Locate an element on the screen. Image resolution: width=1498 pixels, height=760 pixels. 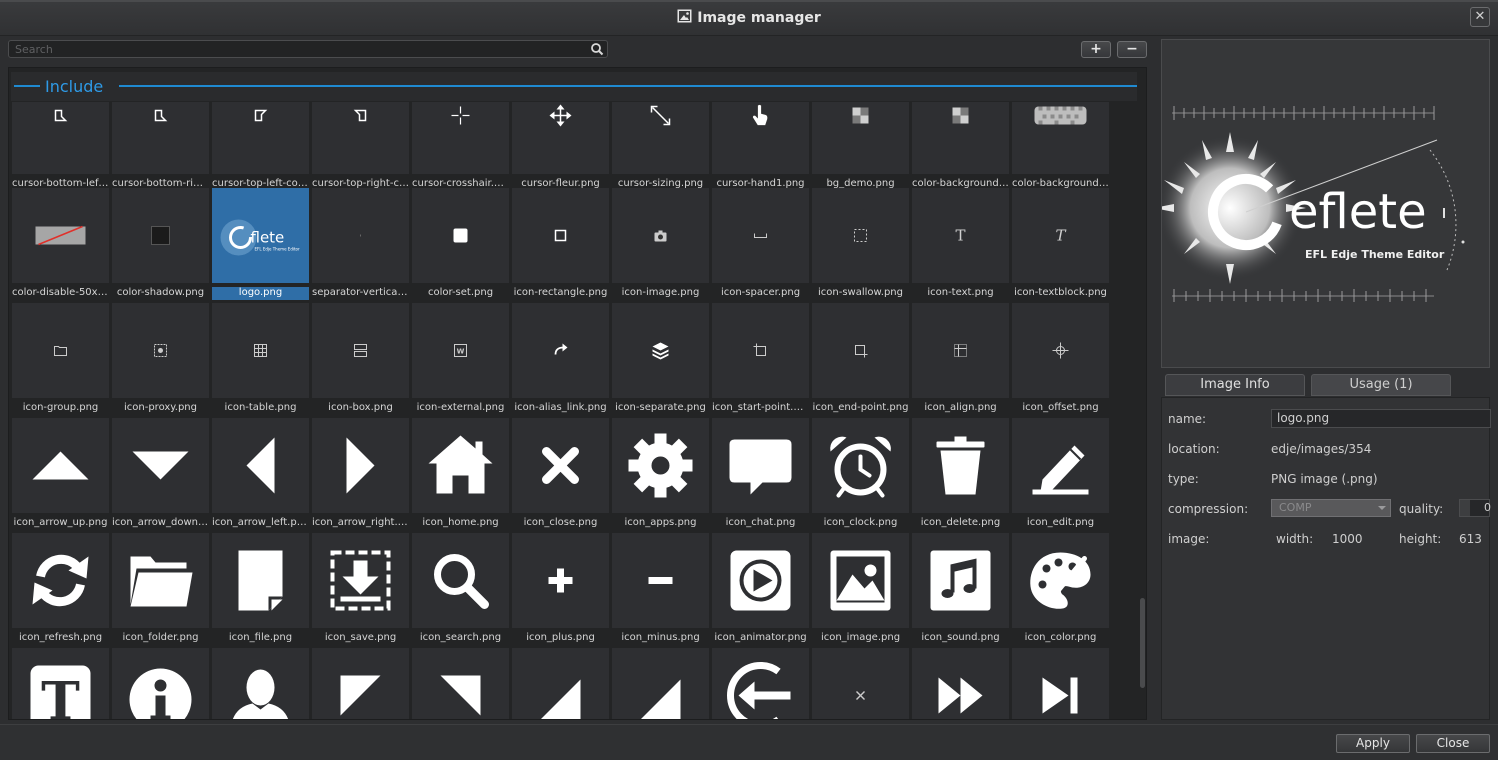
image-tile: icon_color.png is located at coordinates (1060, 588).